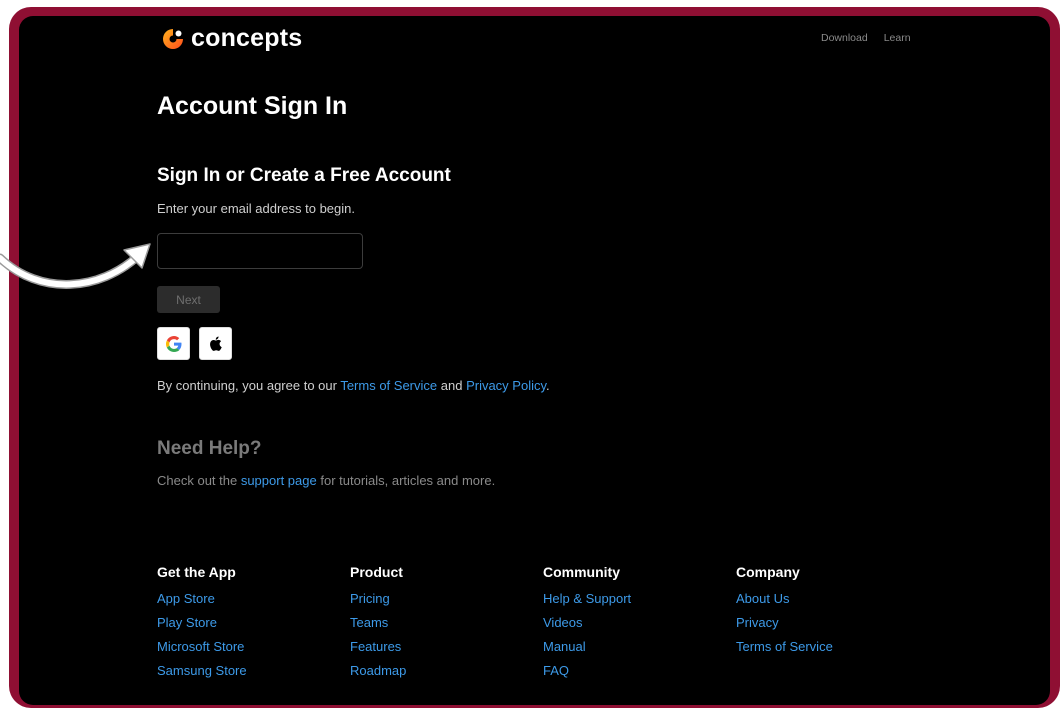  What do you see at coordinates (844, 38) in the screenshot?
I see `nav-download: Download` at bounding box center [844, 38].